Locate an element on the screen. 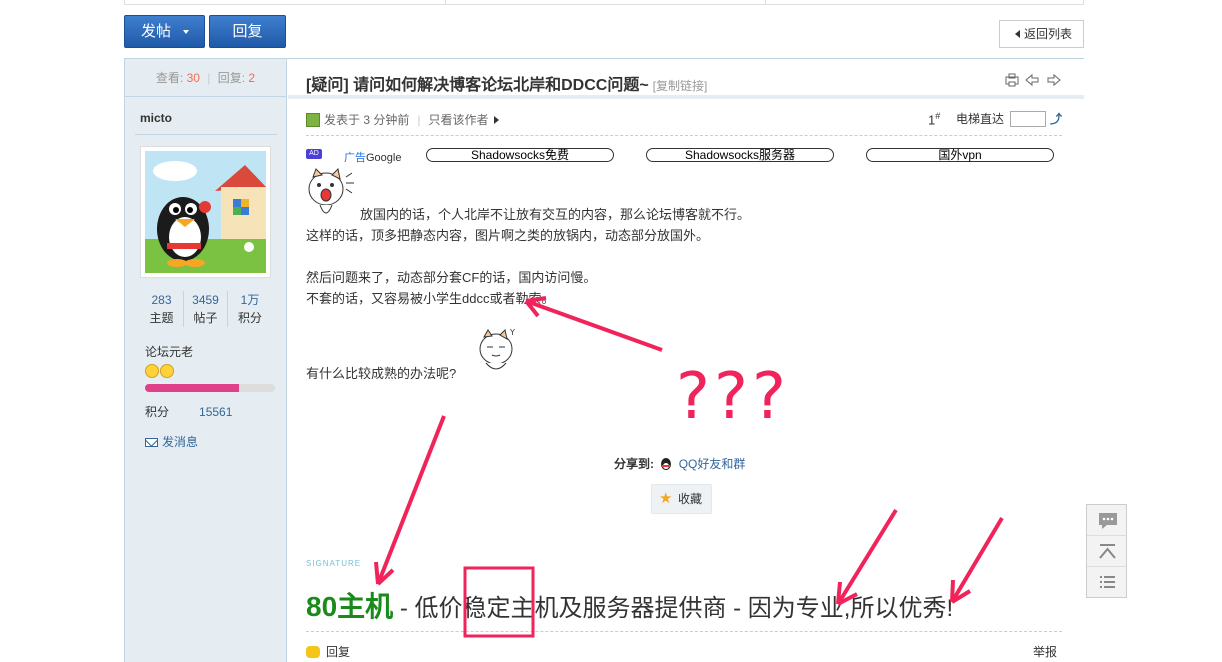 The height and width of the screenshot is (662, 1222). signature-brand: 80主机 is located at coordinates (350, 606).